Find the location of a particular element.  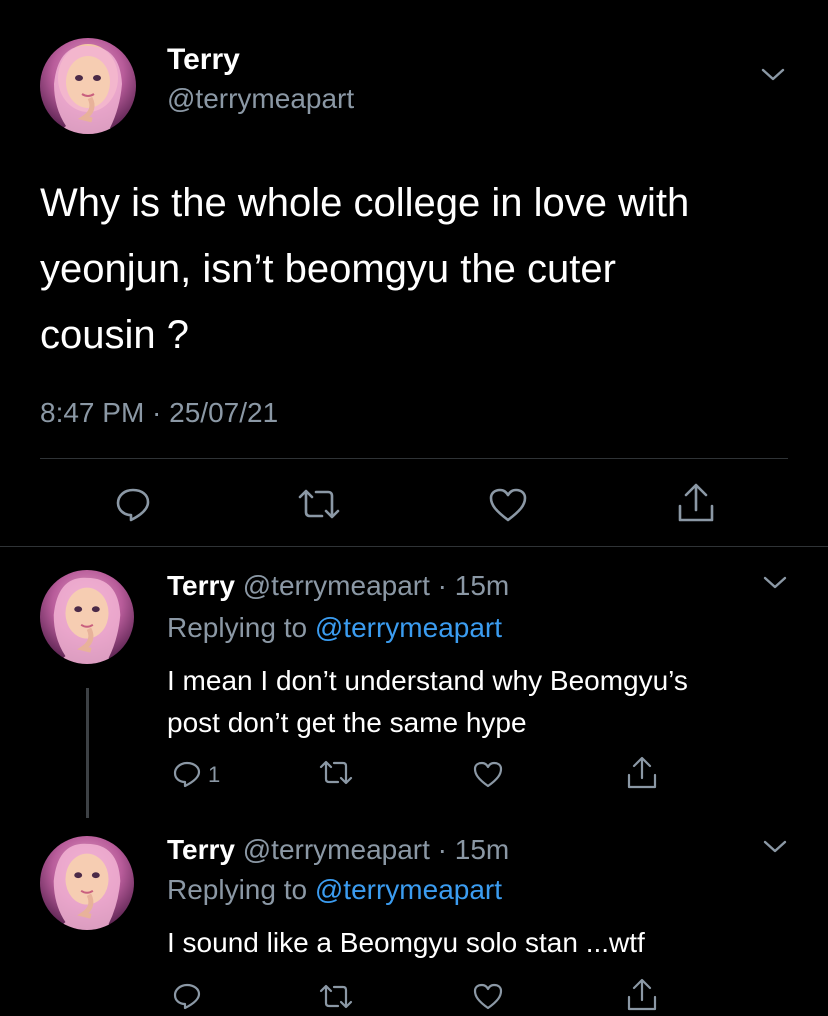

tweet-text-line: Why is the whole college in love with is located at coordinates (365, 203).